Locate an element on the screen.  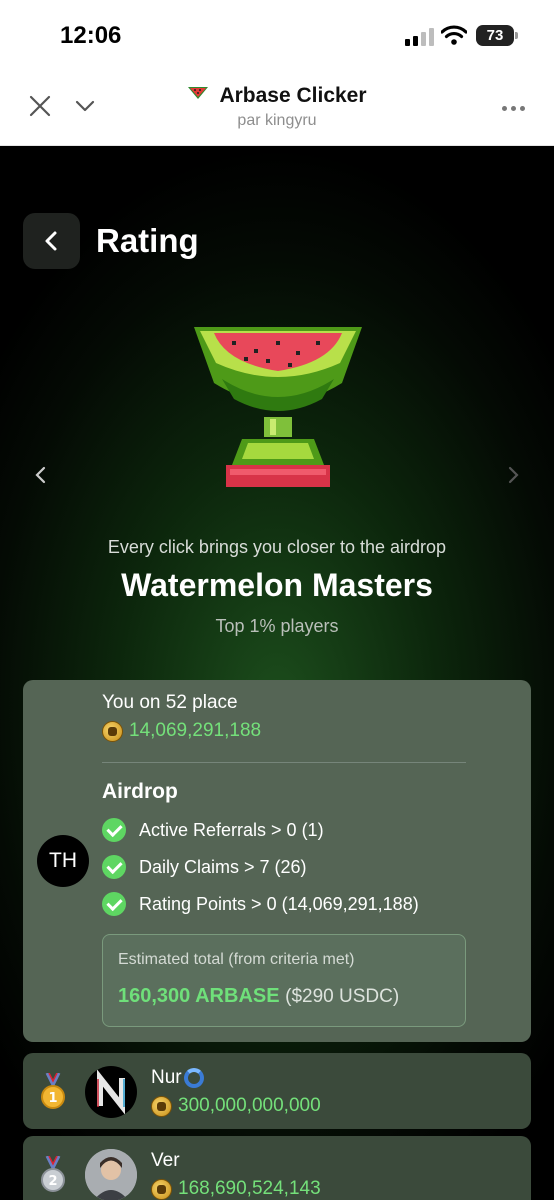
swirl-emoji-icon is located at coordinates (193, 1078).